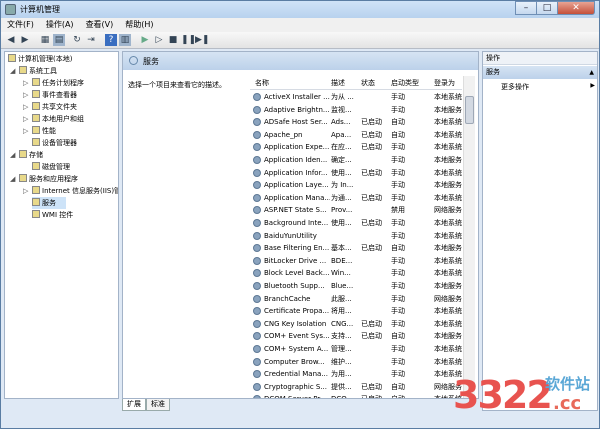  What do you see at coordinates (159, 40) in the screenshot?
I see `play-icon: ▷` at bounding box center [159, 40].